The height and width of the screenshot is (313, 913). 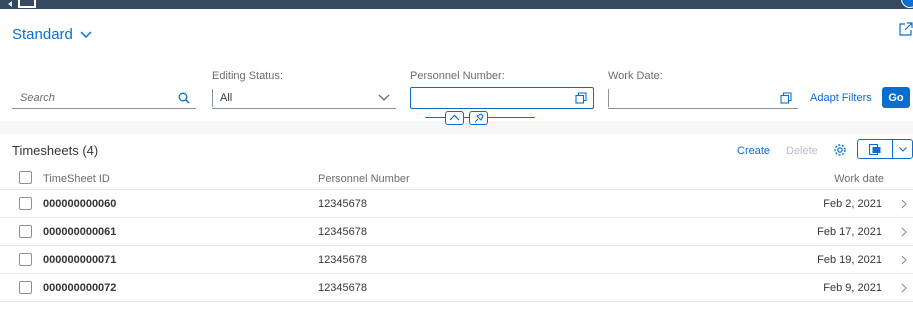 I want to click on column-header-work-date: Work date, so click(x=859, y=179).